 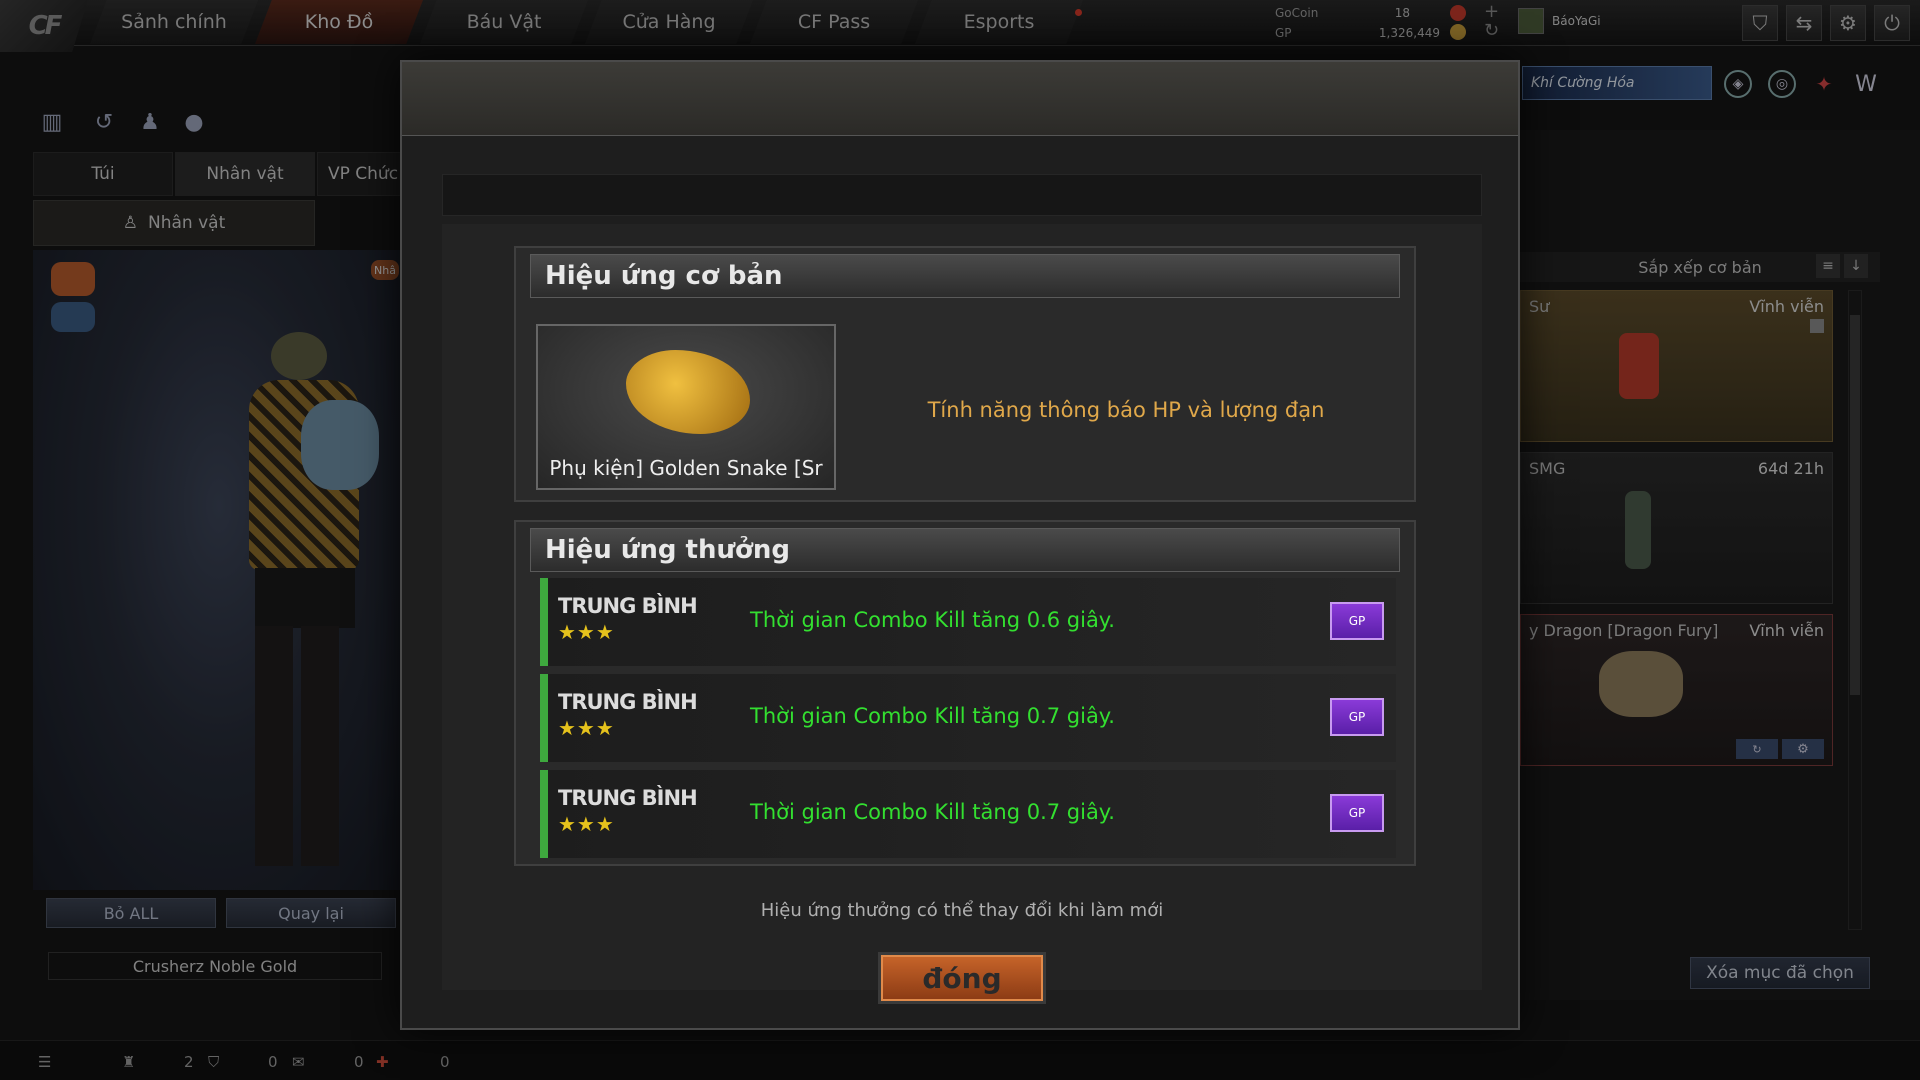 What do you see at coordinates (965, 276) in the screenshot?
I see `basic-effect-title: Hiệu ứng cơ bản` at bounding box center [965, 276].